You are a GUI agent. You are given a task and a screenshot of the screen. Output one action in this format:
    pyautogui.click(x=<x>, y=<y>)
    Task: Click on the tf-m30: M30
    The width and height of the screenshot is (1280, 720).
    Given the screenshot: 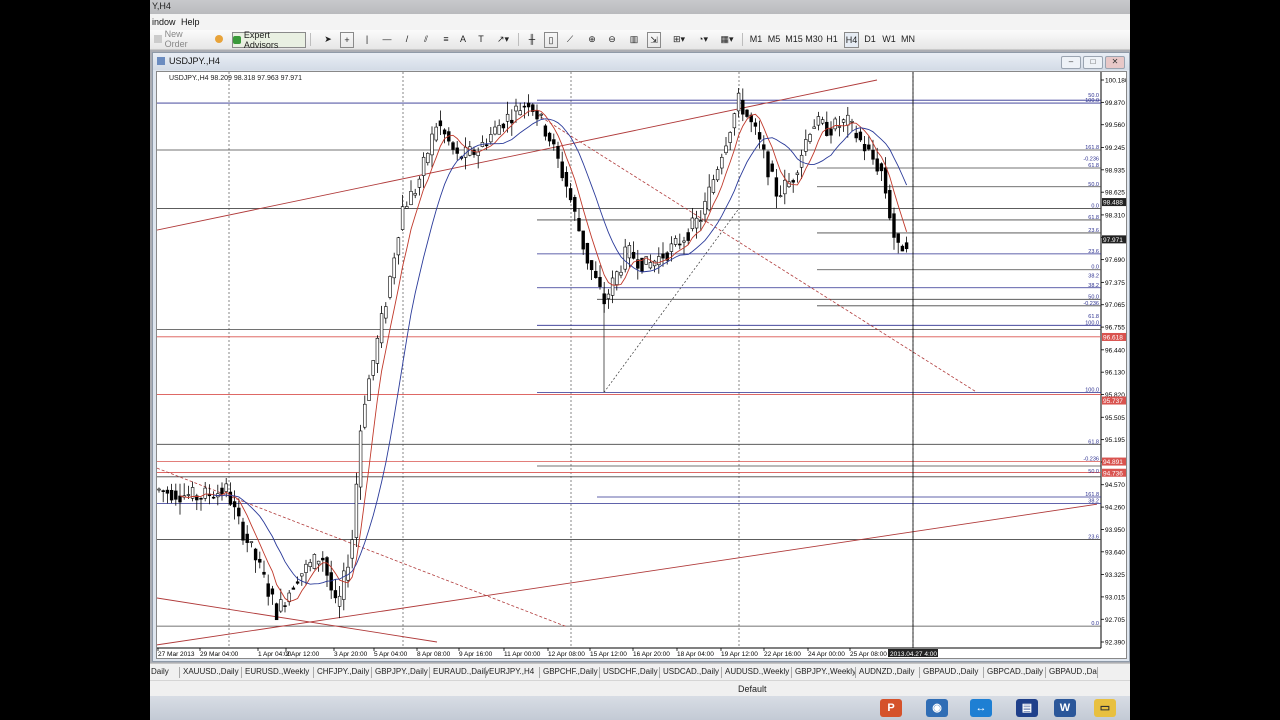 What is the action you would take?
    pyautogui.click(x=814, y=39)
    